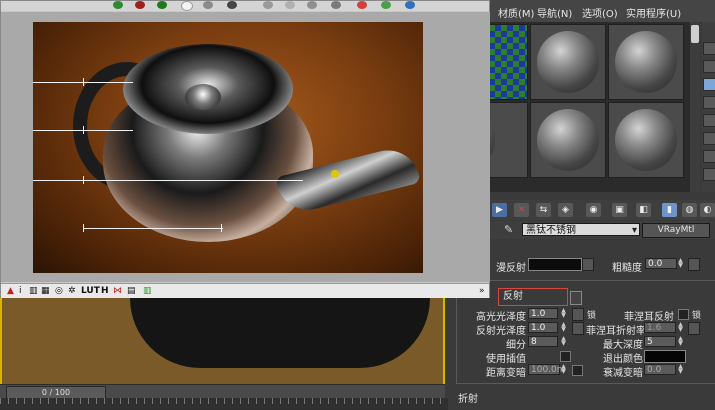  Describe the element at coordinates (565, 210) in the screenshot. I see `put-to-library-icon: ◈` at that location.